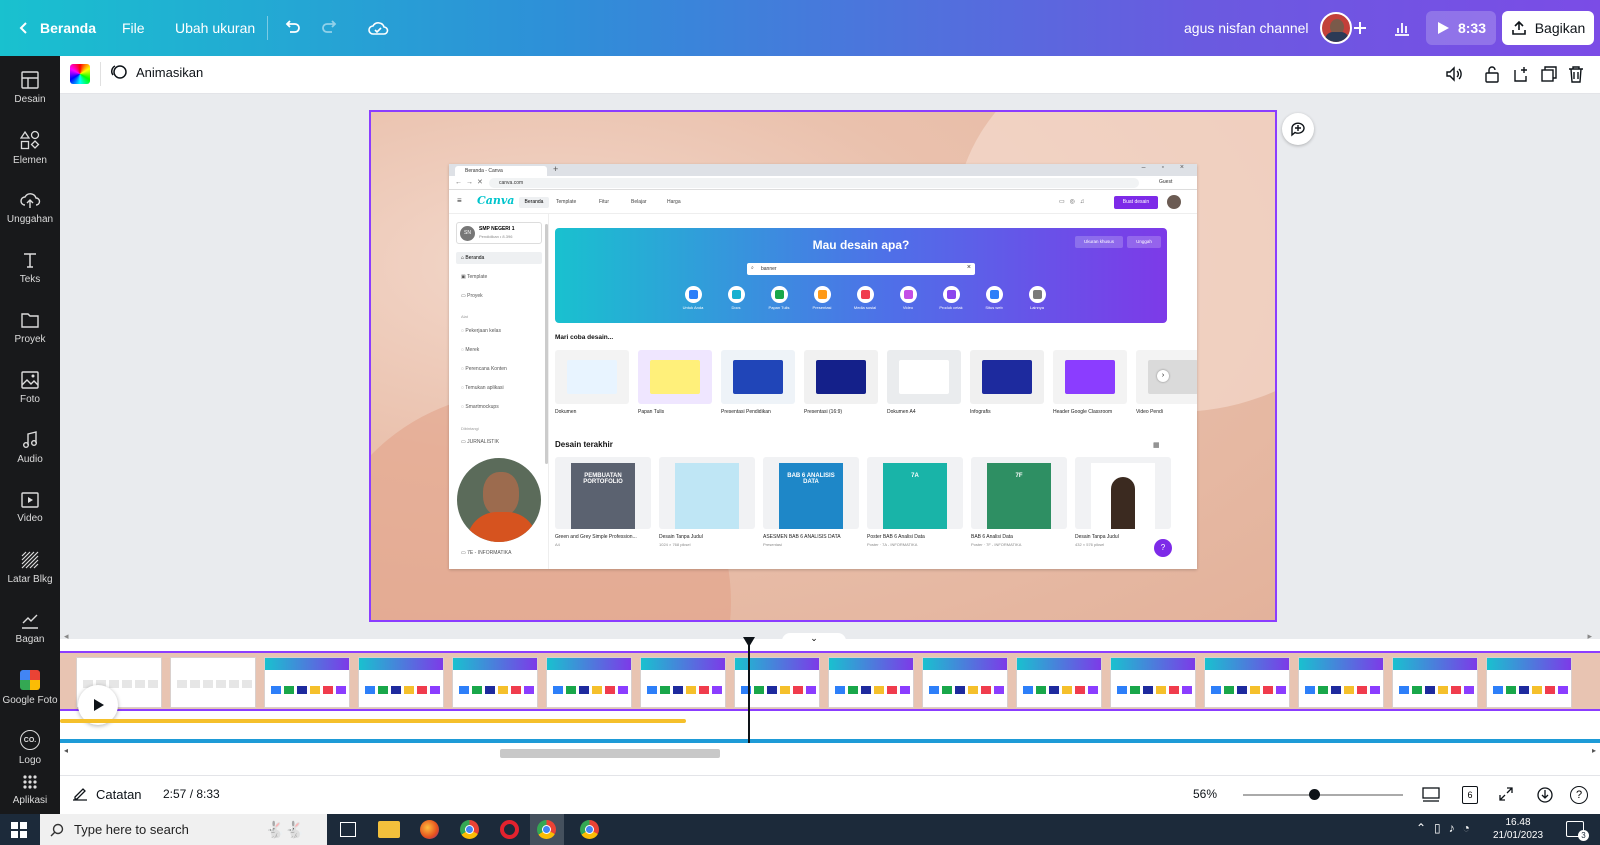  Describe the element at coordinates (107, 794) in the screenshot. I see `notes-button: Catatan` at that location.